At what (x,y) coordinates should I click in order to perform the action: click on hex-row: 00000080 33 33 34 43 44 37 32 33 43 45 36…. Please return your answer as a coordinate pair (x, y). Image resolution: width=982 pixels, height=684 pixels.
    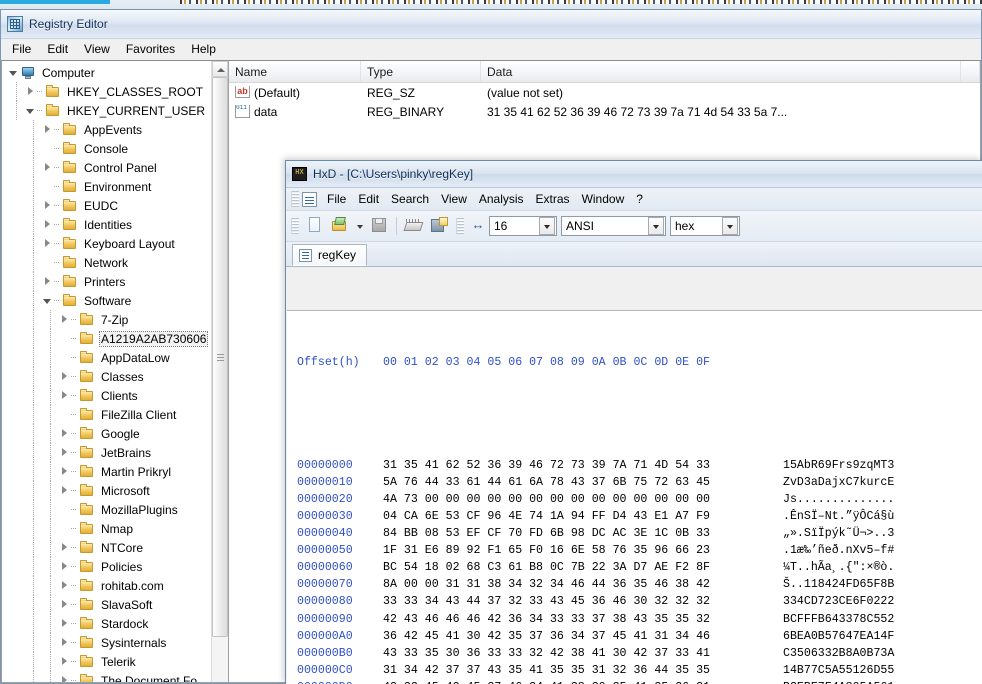
    Looking at the image, I should click on (639, 601).